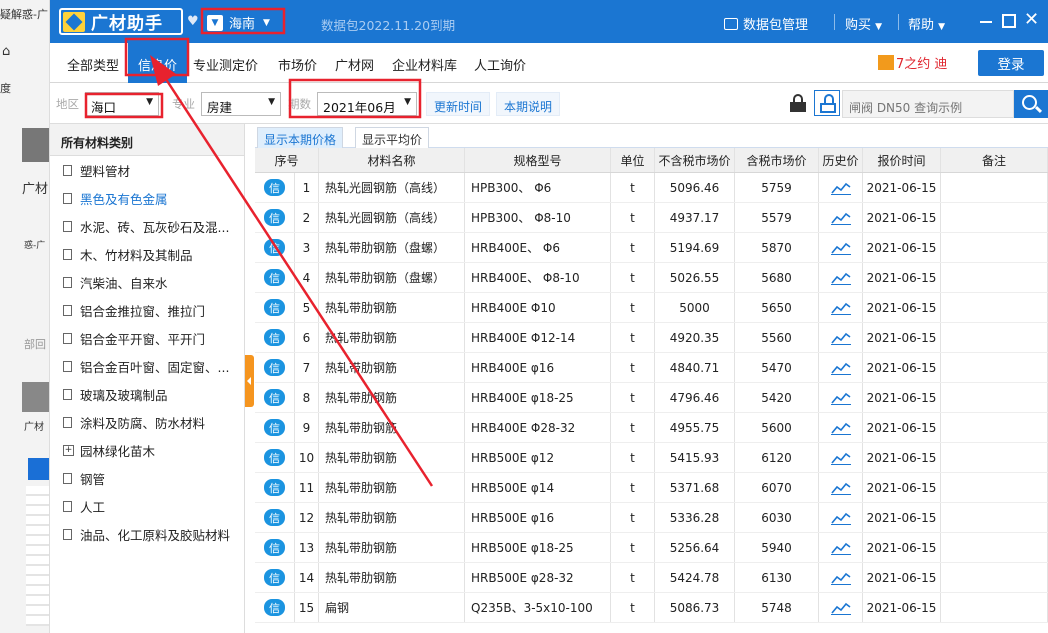  Describe the element at coordinates (241, 104) in the screenshot. I see `major-select: 房建 ▼` at that location.